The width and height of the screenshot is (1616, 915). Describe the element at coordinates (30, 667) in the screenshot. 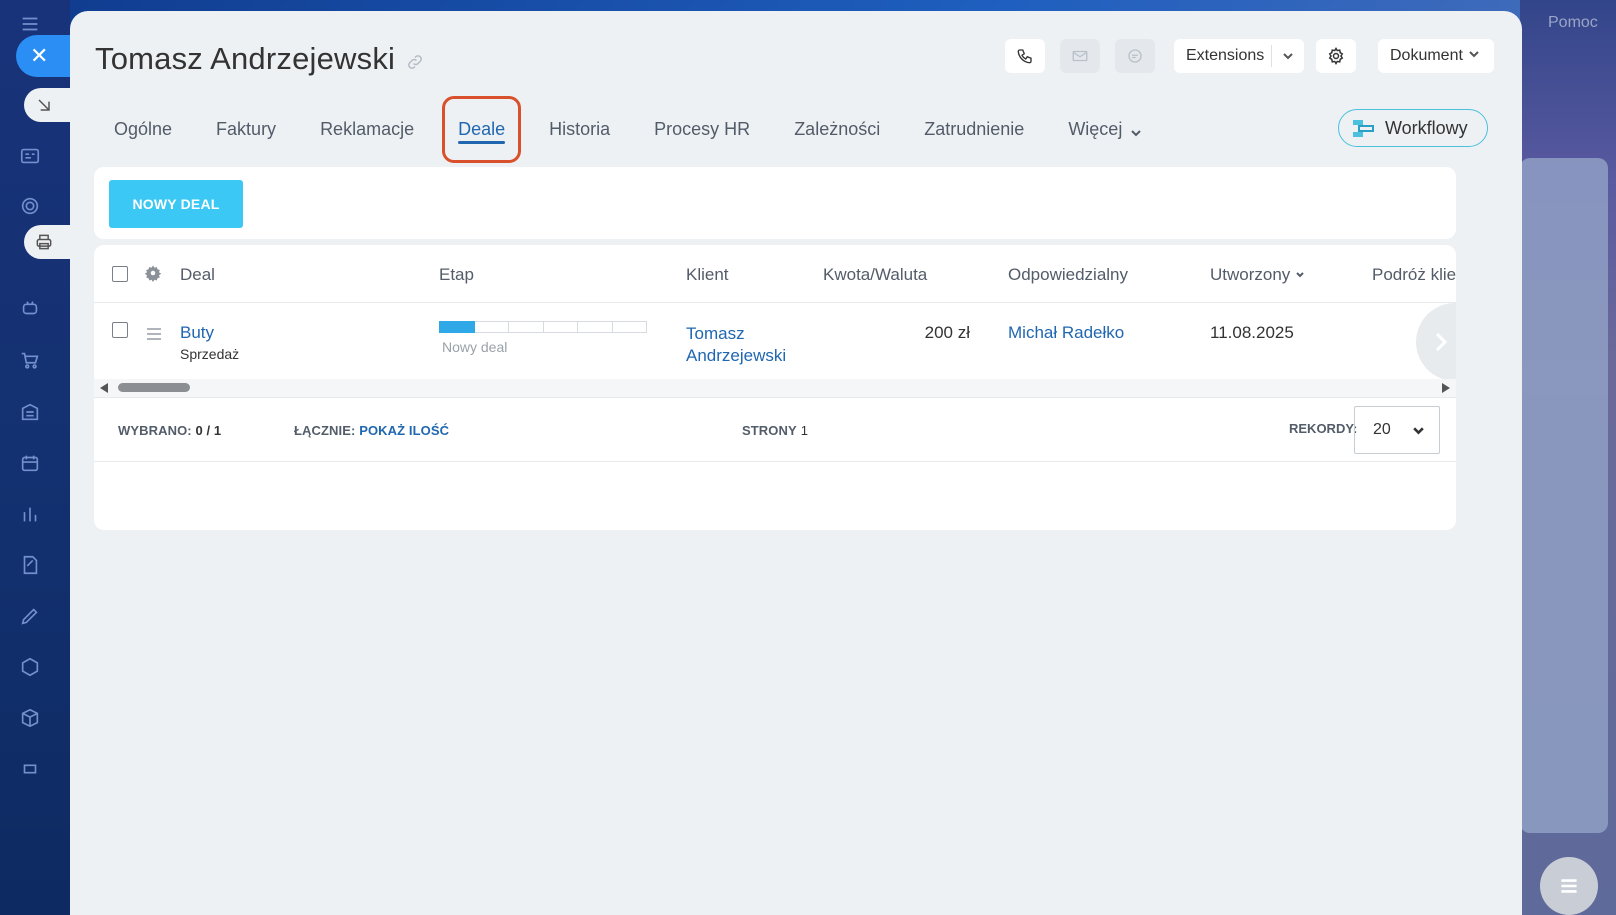

I see `hexagon-icon` at that location.